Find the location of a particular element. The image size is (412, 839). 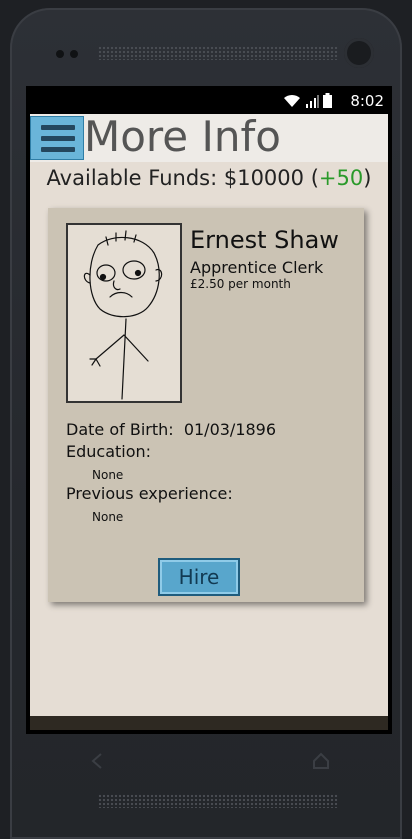

education-label: Education: is located at coordinates (109, 451).